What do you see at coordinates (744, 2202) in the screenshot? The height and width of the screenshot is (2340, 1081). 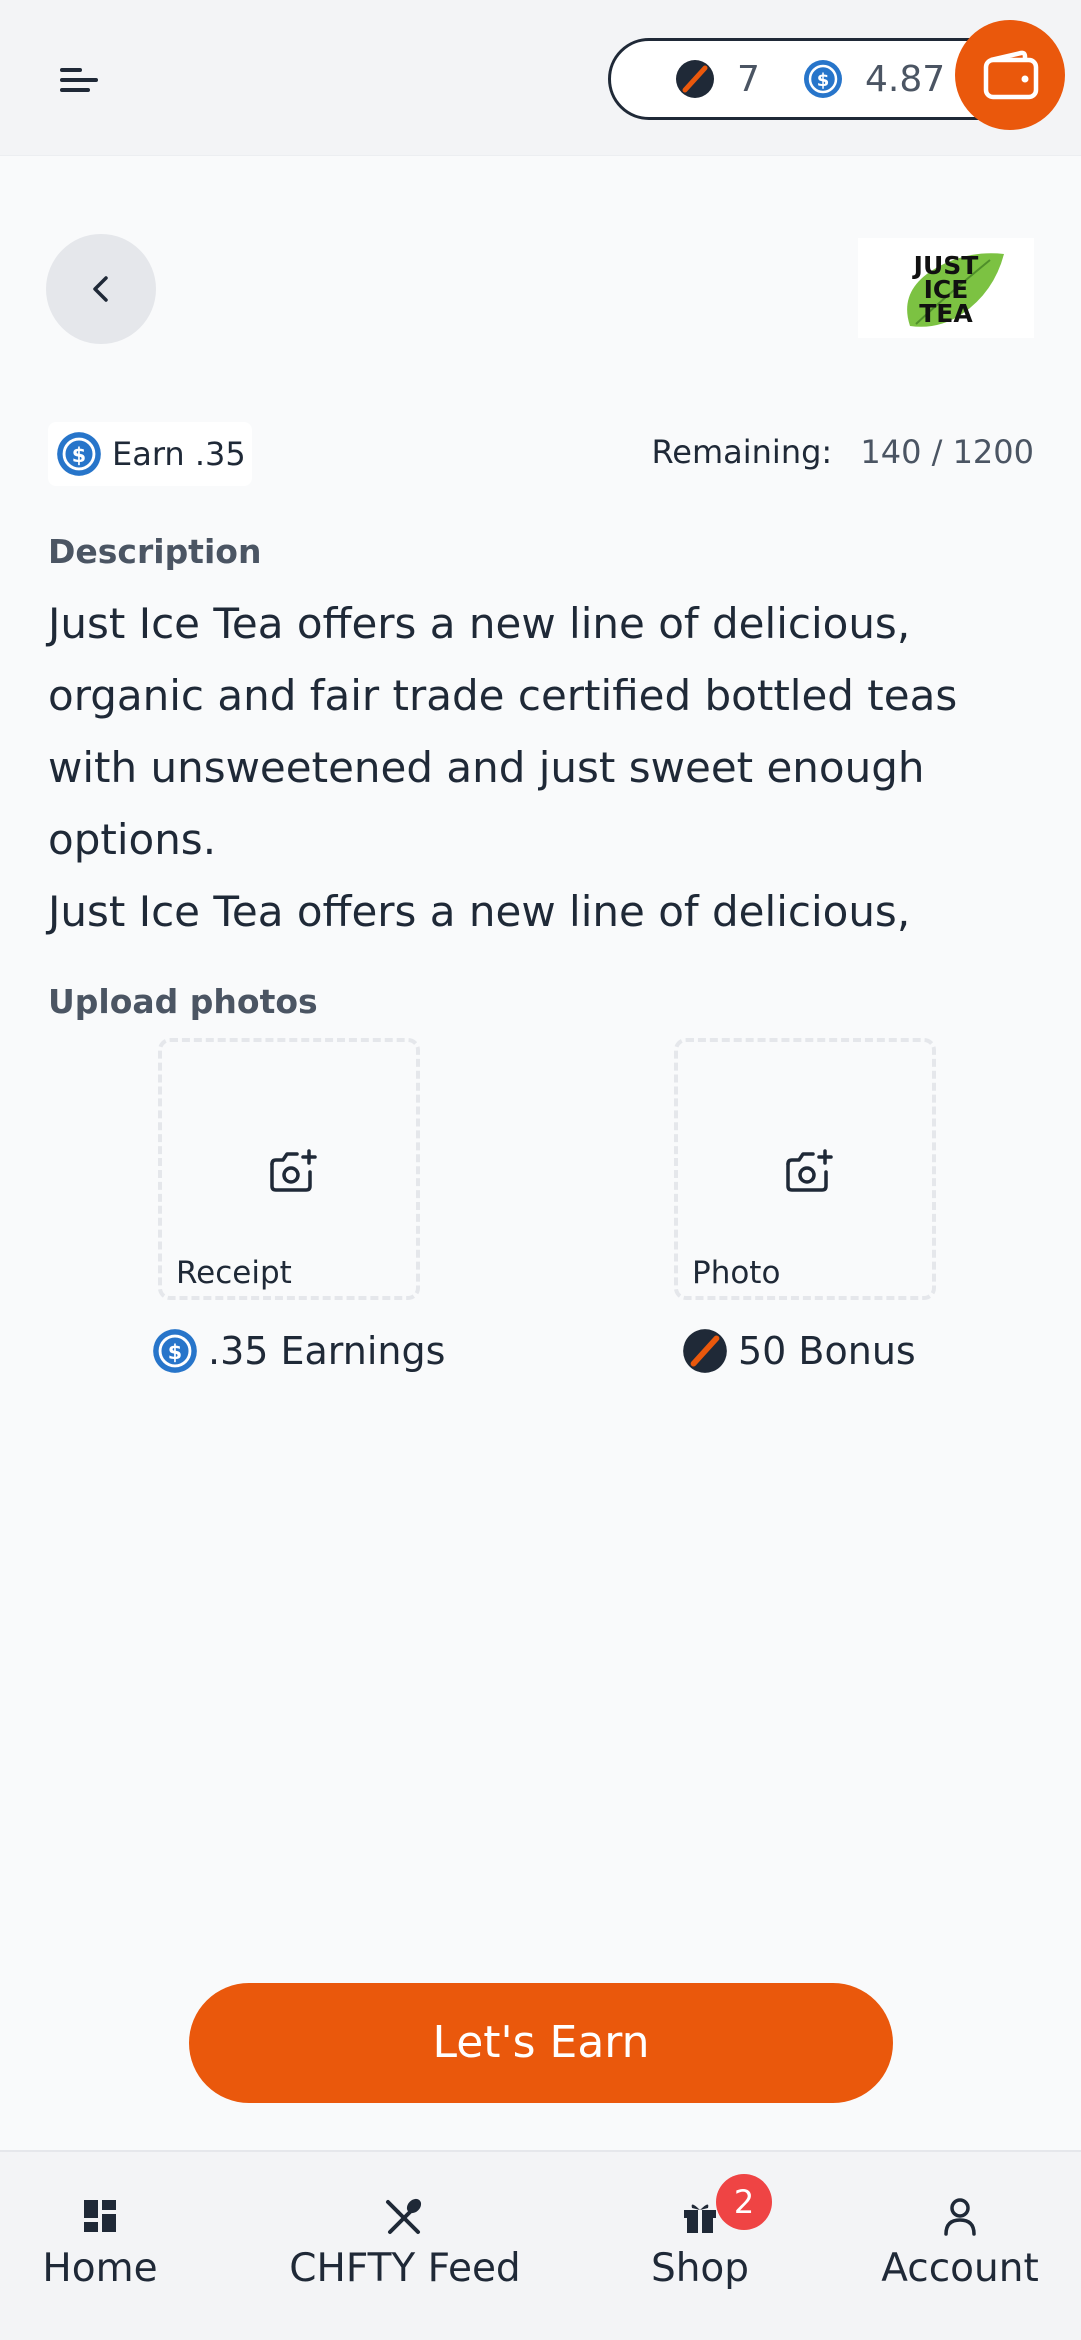 I see `shop-notification-badge: 2` at bounding box center [744, 2202].